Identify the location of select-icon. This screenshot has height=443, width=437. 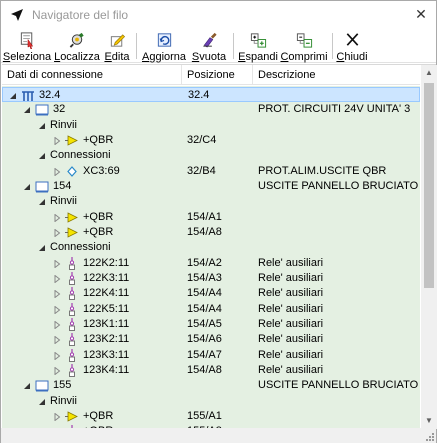
(26, 40).